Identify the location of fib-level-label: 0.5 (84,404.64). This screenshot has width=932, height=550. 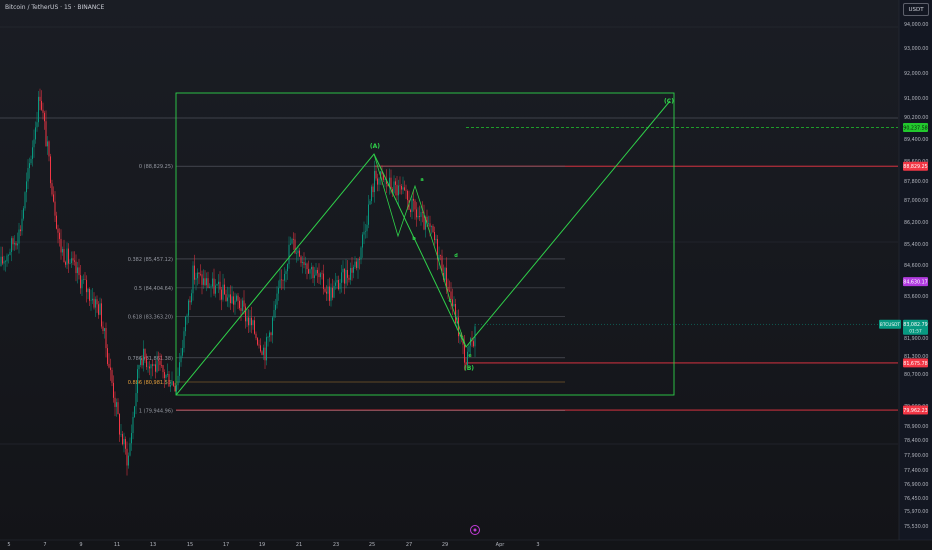
(153, 289).